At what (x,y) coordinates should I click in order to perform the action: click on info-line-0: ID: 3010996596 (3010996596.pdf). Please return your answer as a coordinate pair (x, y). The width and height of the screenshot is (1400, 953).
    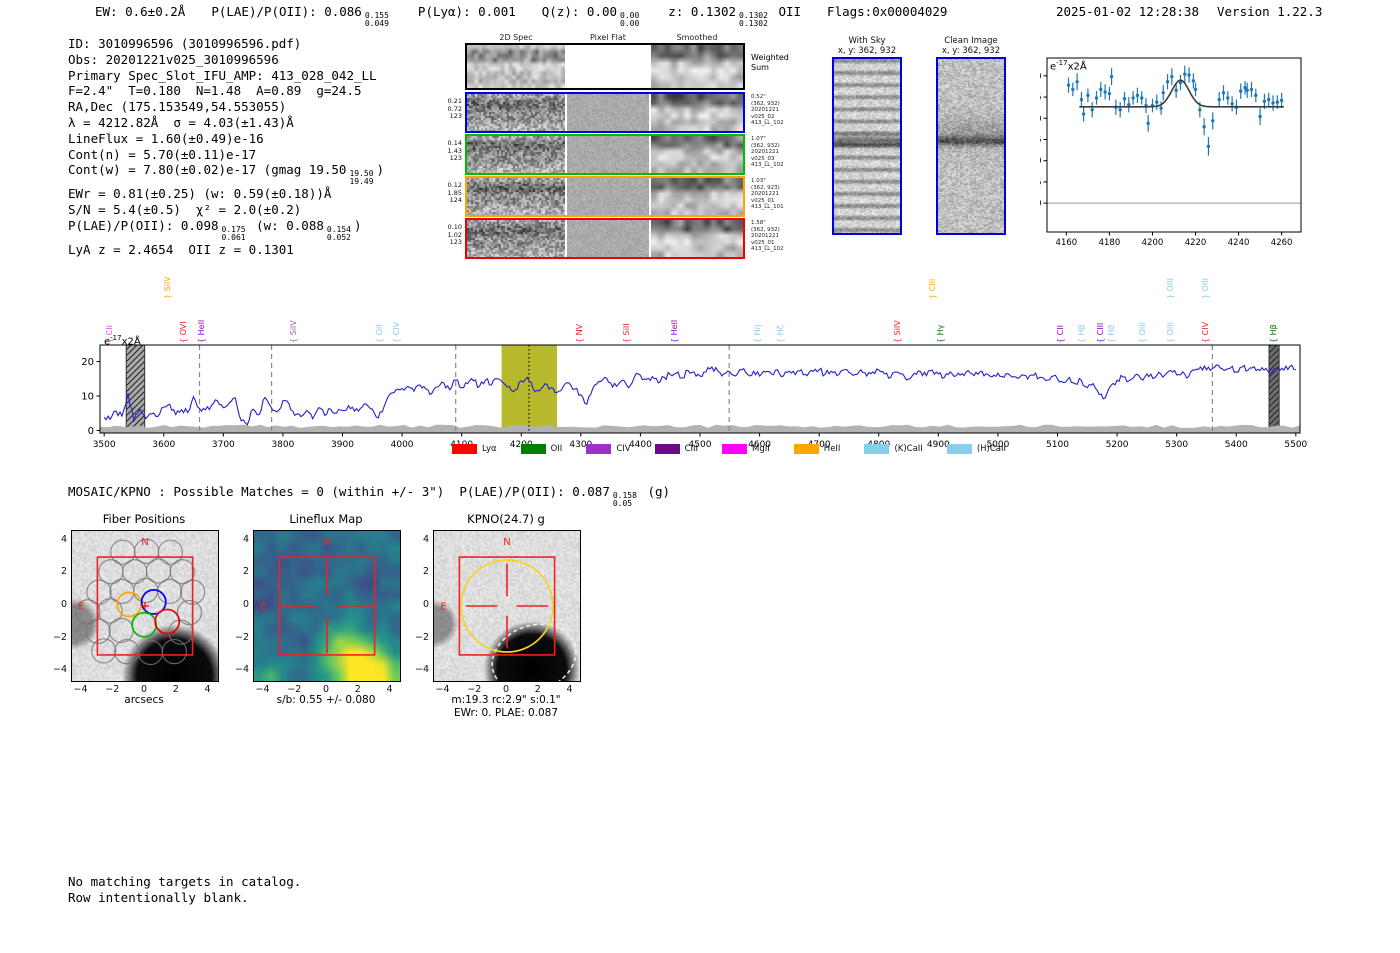
    Looking at the image, I should click on (226, 44).